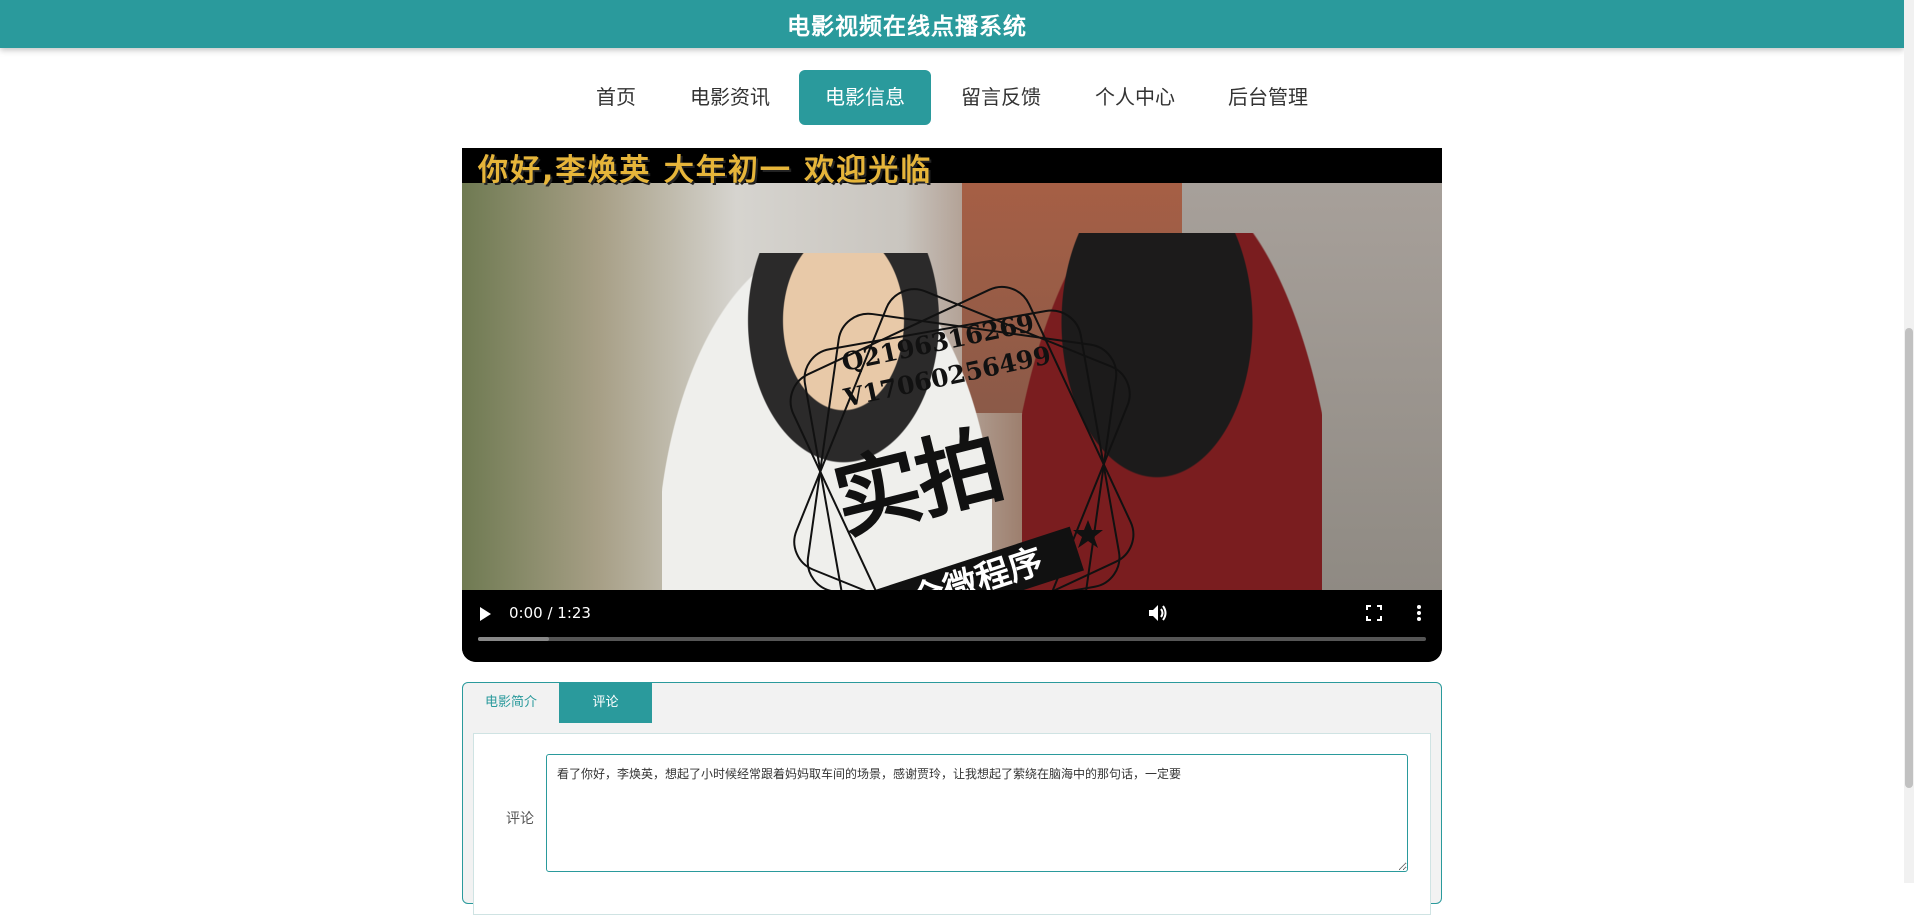 This screenshot has width=1914, height=915. I want to click on nav-admin: 后台管理, so click(1268, 97).